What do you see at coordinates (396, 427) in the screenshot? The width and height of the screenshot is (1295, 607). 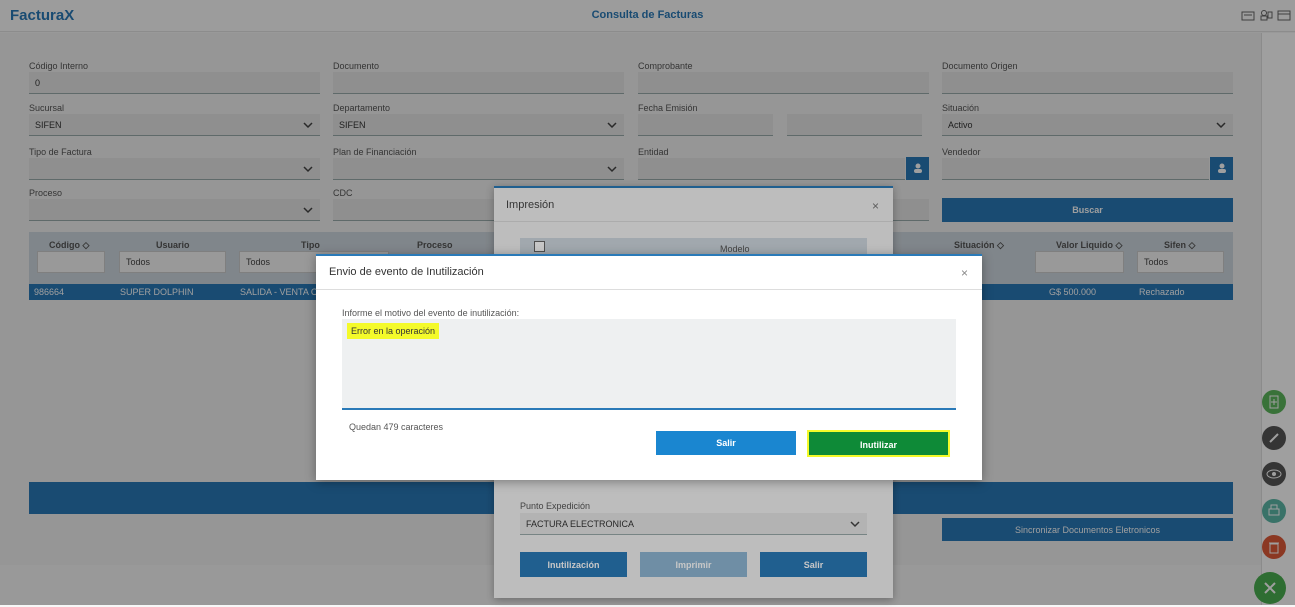 I see `char-counter: Quedan 479 caracteres` at bounding box center [396, 427].